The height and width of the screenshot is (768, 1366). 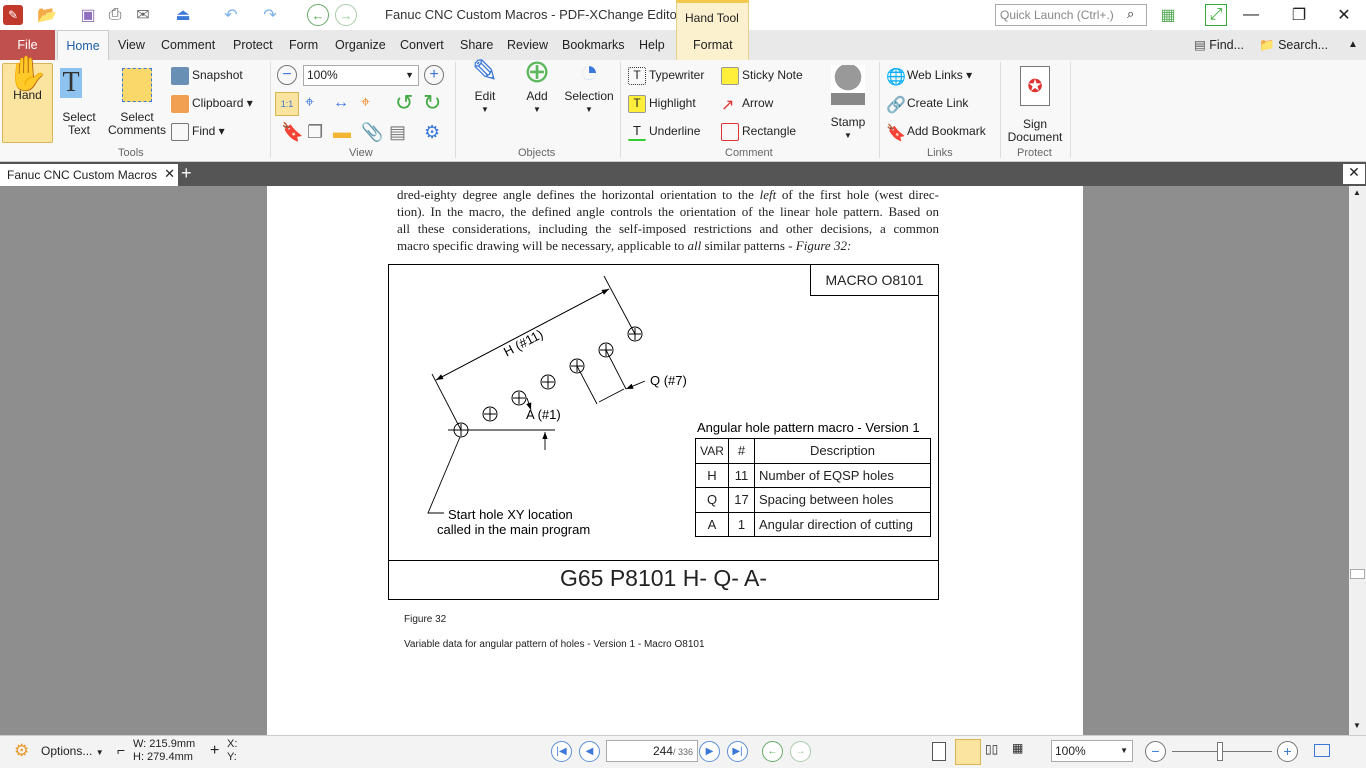 What do you see at coordinates (589, 751) in the screenshot?
I see `previous-page-button: ◀` at bounding box center [589, 751].